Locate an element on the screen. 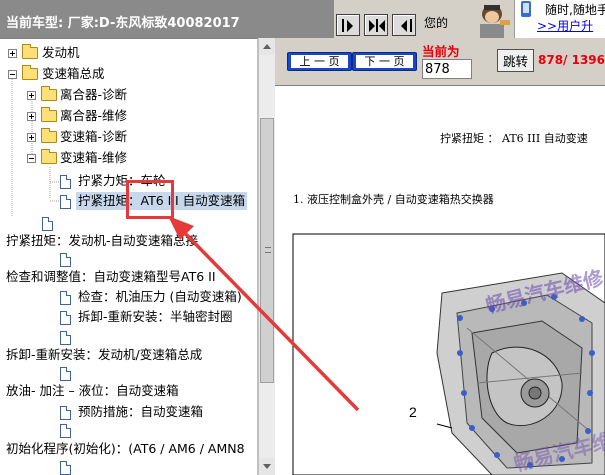 Image resolution: width=605 pixels, height=475 pixels. tree-node-label: 拆卸-重新安装：半轴密封圈 is located at coordinates (155, 316).